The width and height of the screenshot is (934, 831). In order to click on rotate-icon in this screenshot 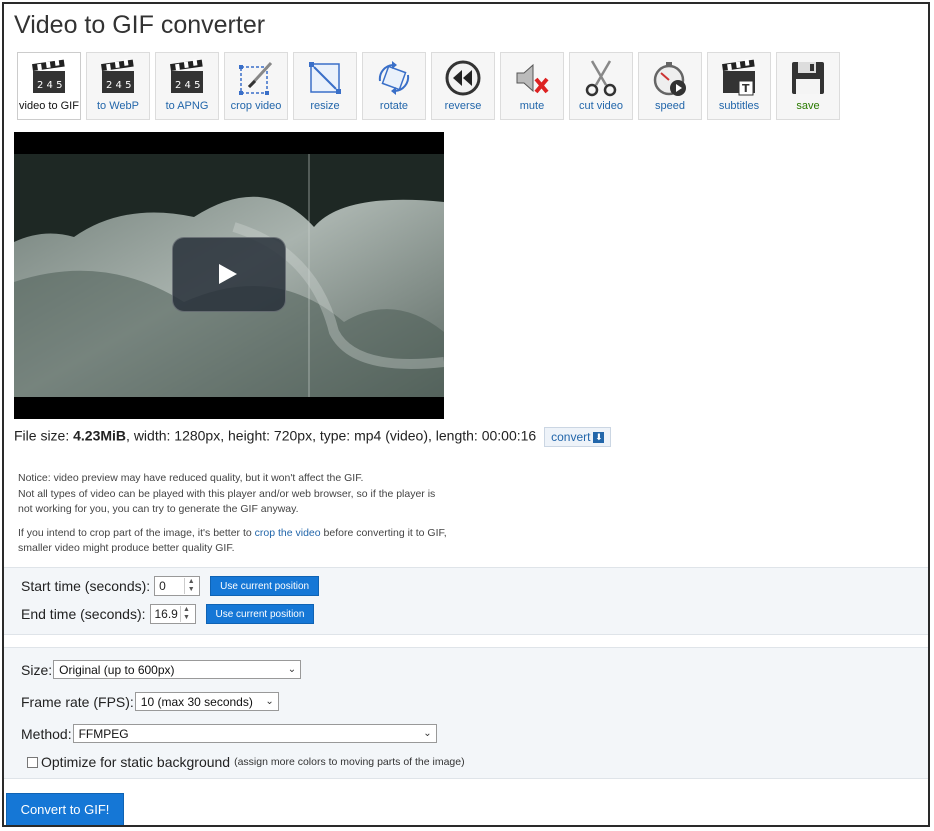, I will do `click(394, 78)`.